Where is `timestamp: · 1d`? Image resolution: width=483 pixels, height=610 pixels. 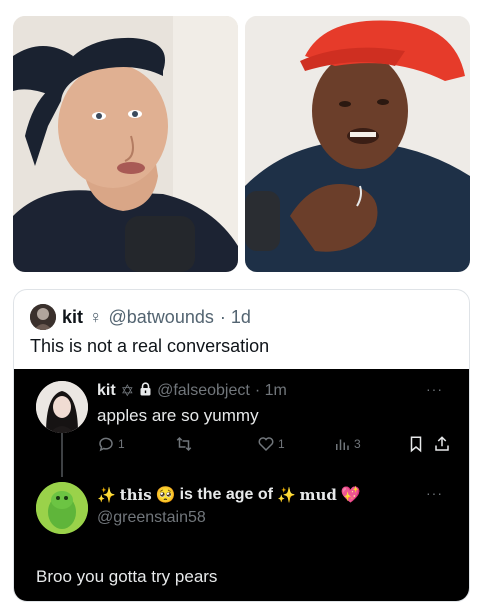 timestamp: · 1d is located at coordinates (235, 317).